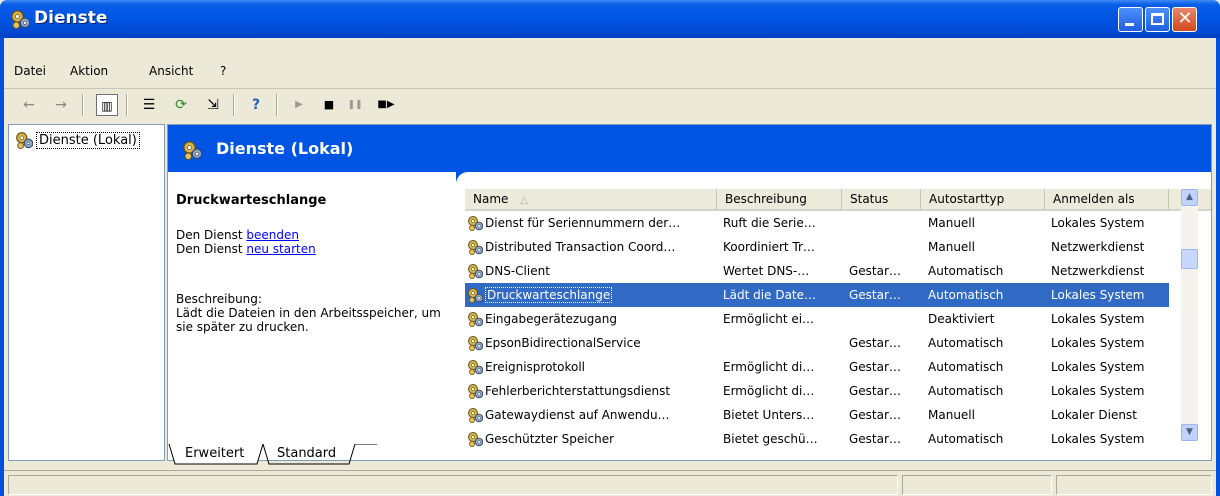  I want to click on service-name: Fehlerberichterstattungsdienst, so click(578, 391).